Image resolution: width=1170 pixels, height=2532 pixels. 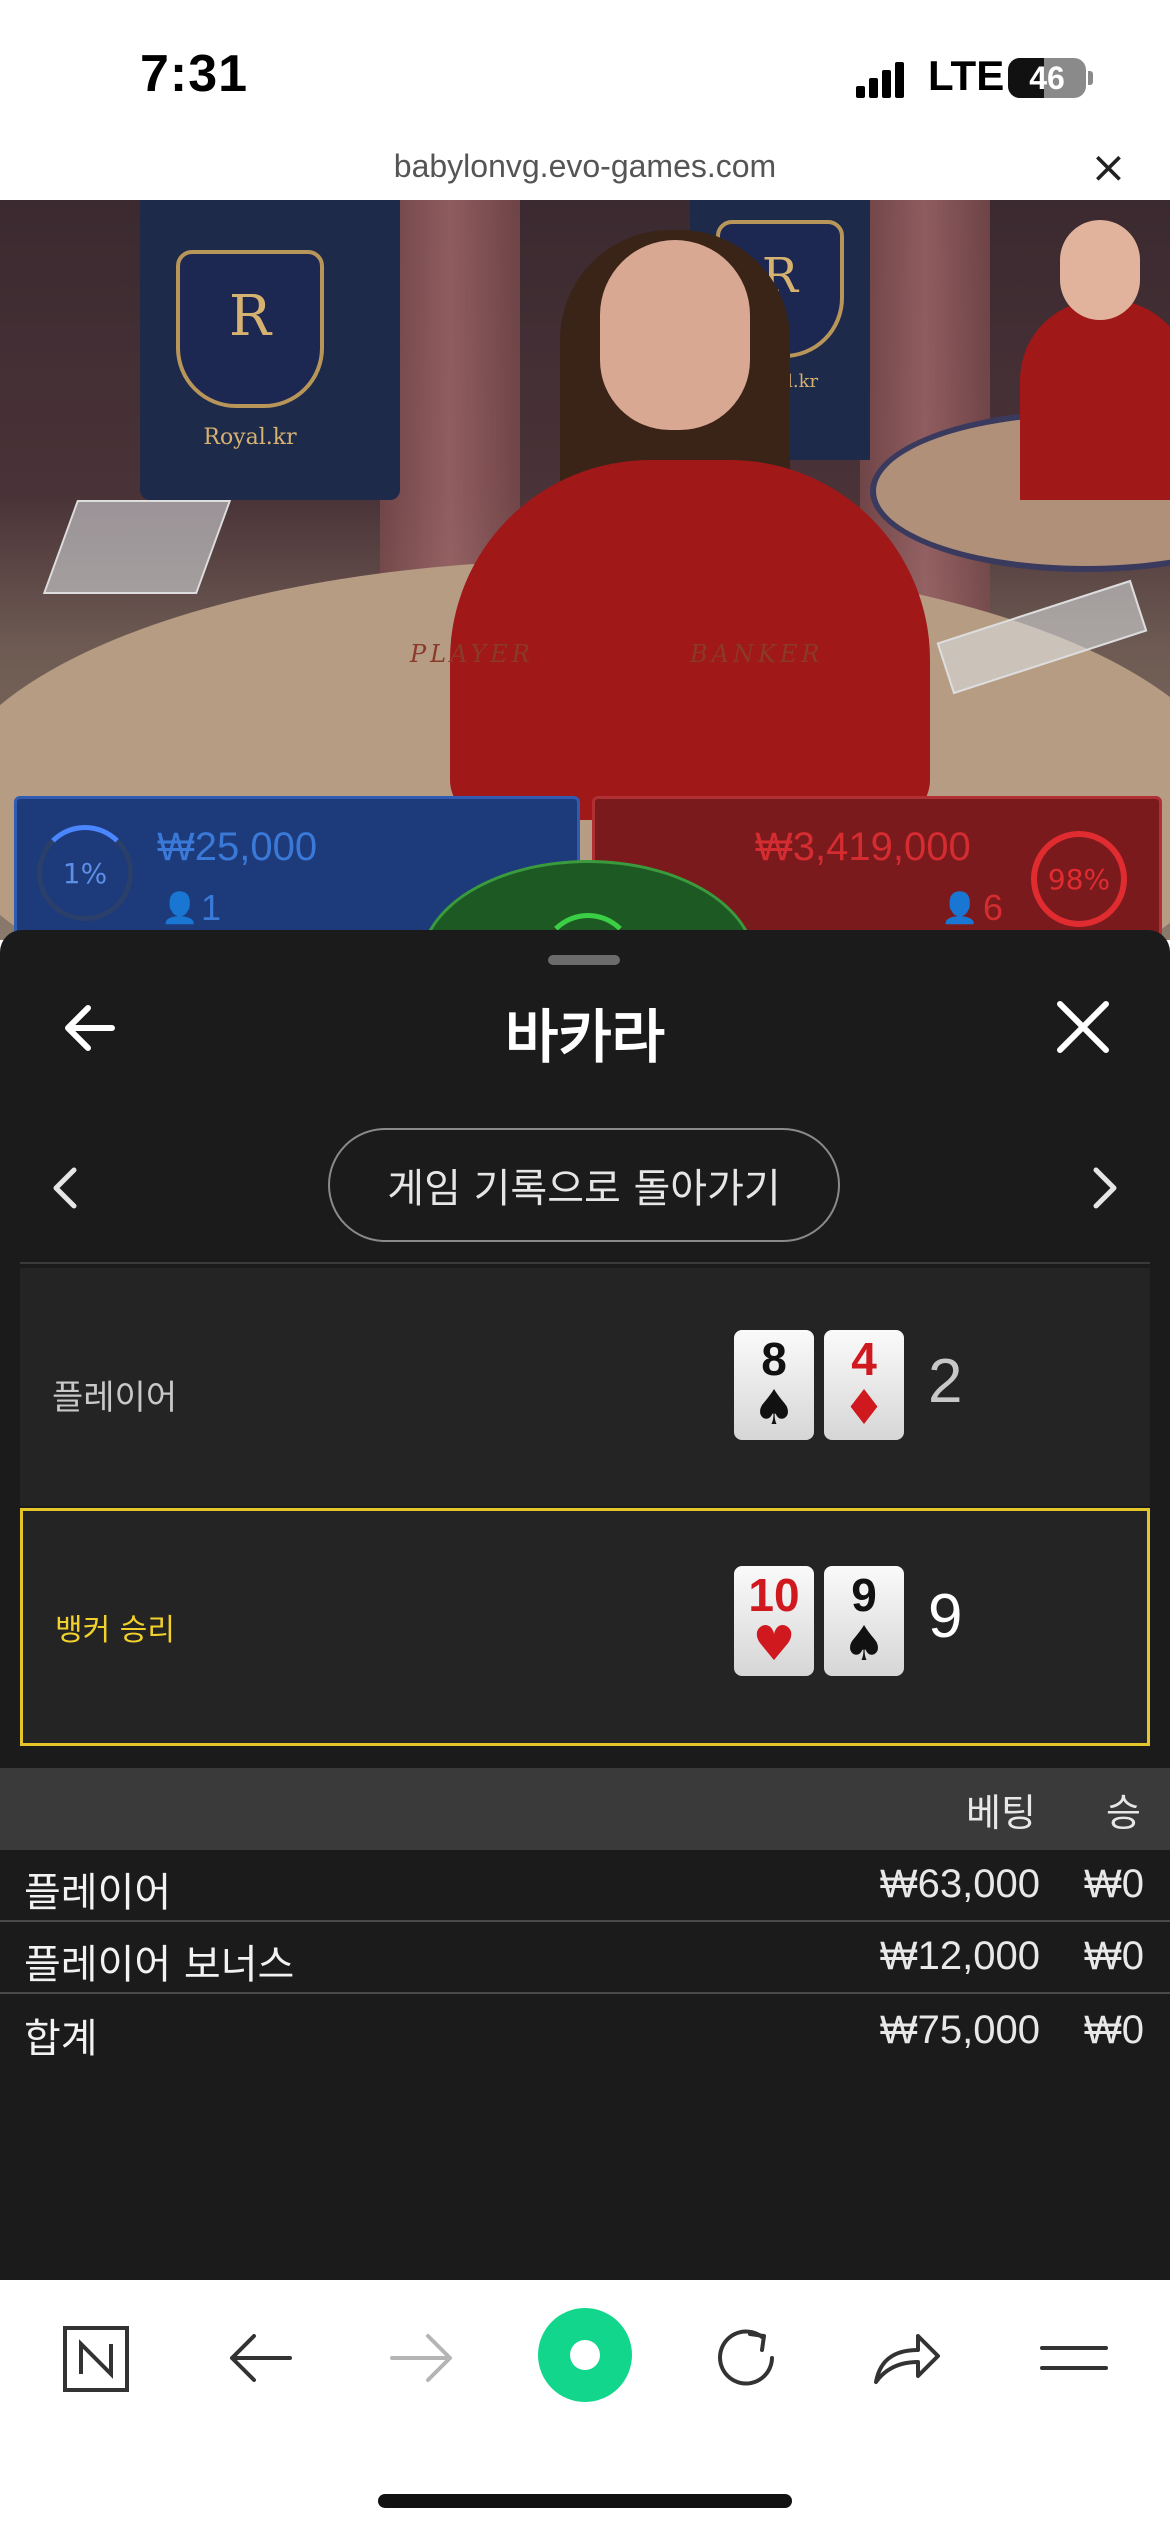 I want to click on close-icon, so click(x=1083, y=1027).